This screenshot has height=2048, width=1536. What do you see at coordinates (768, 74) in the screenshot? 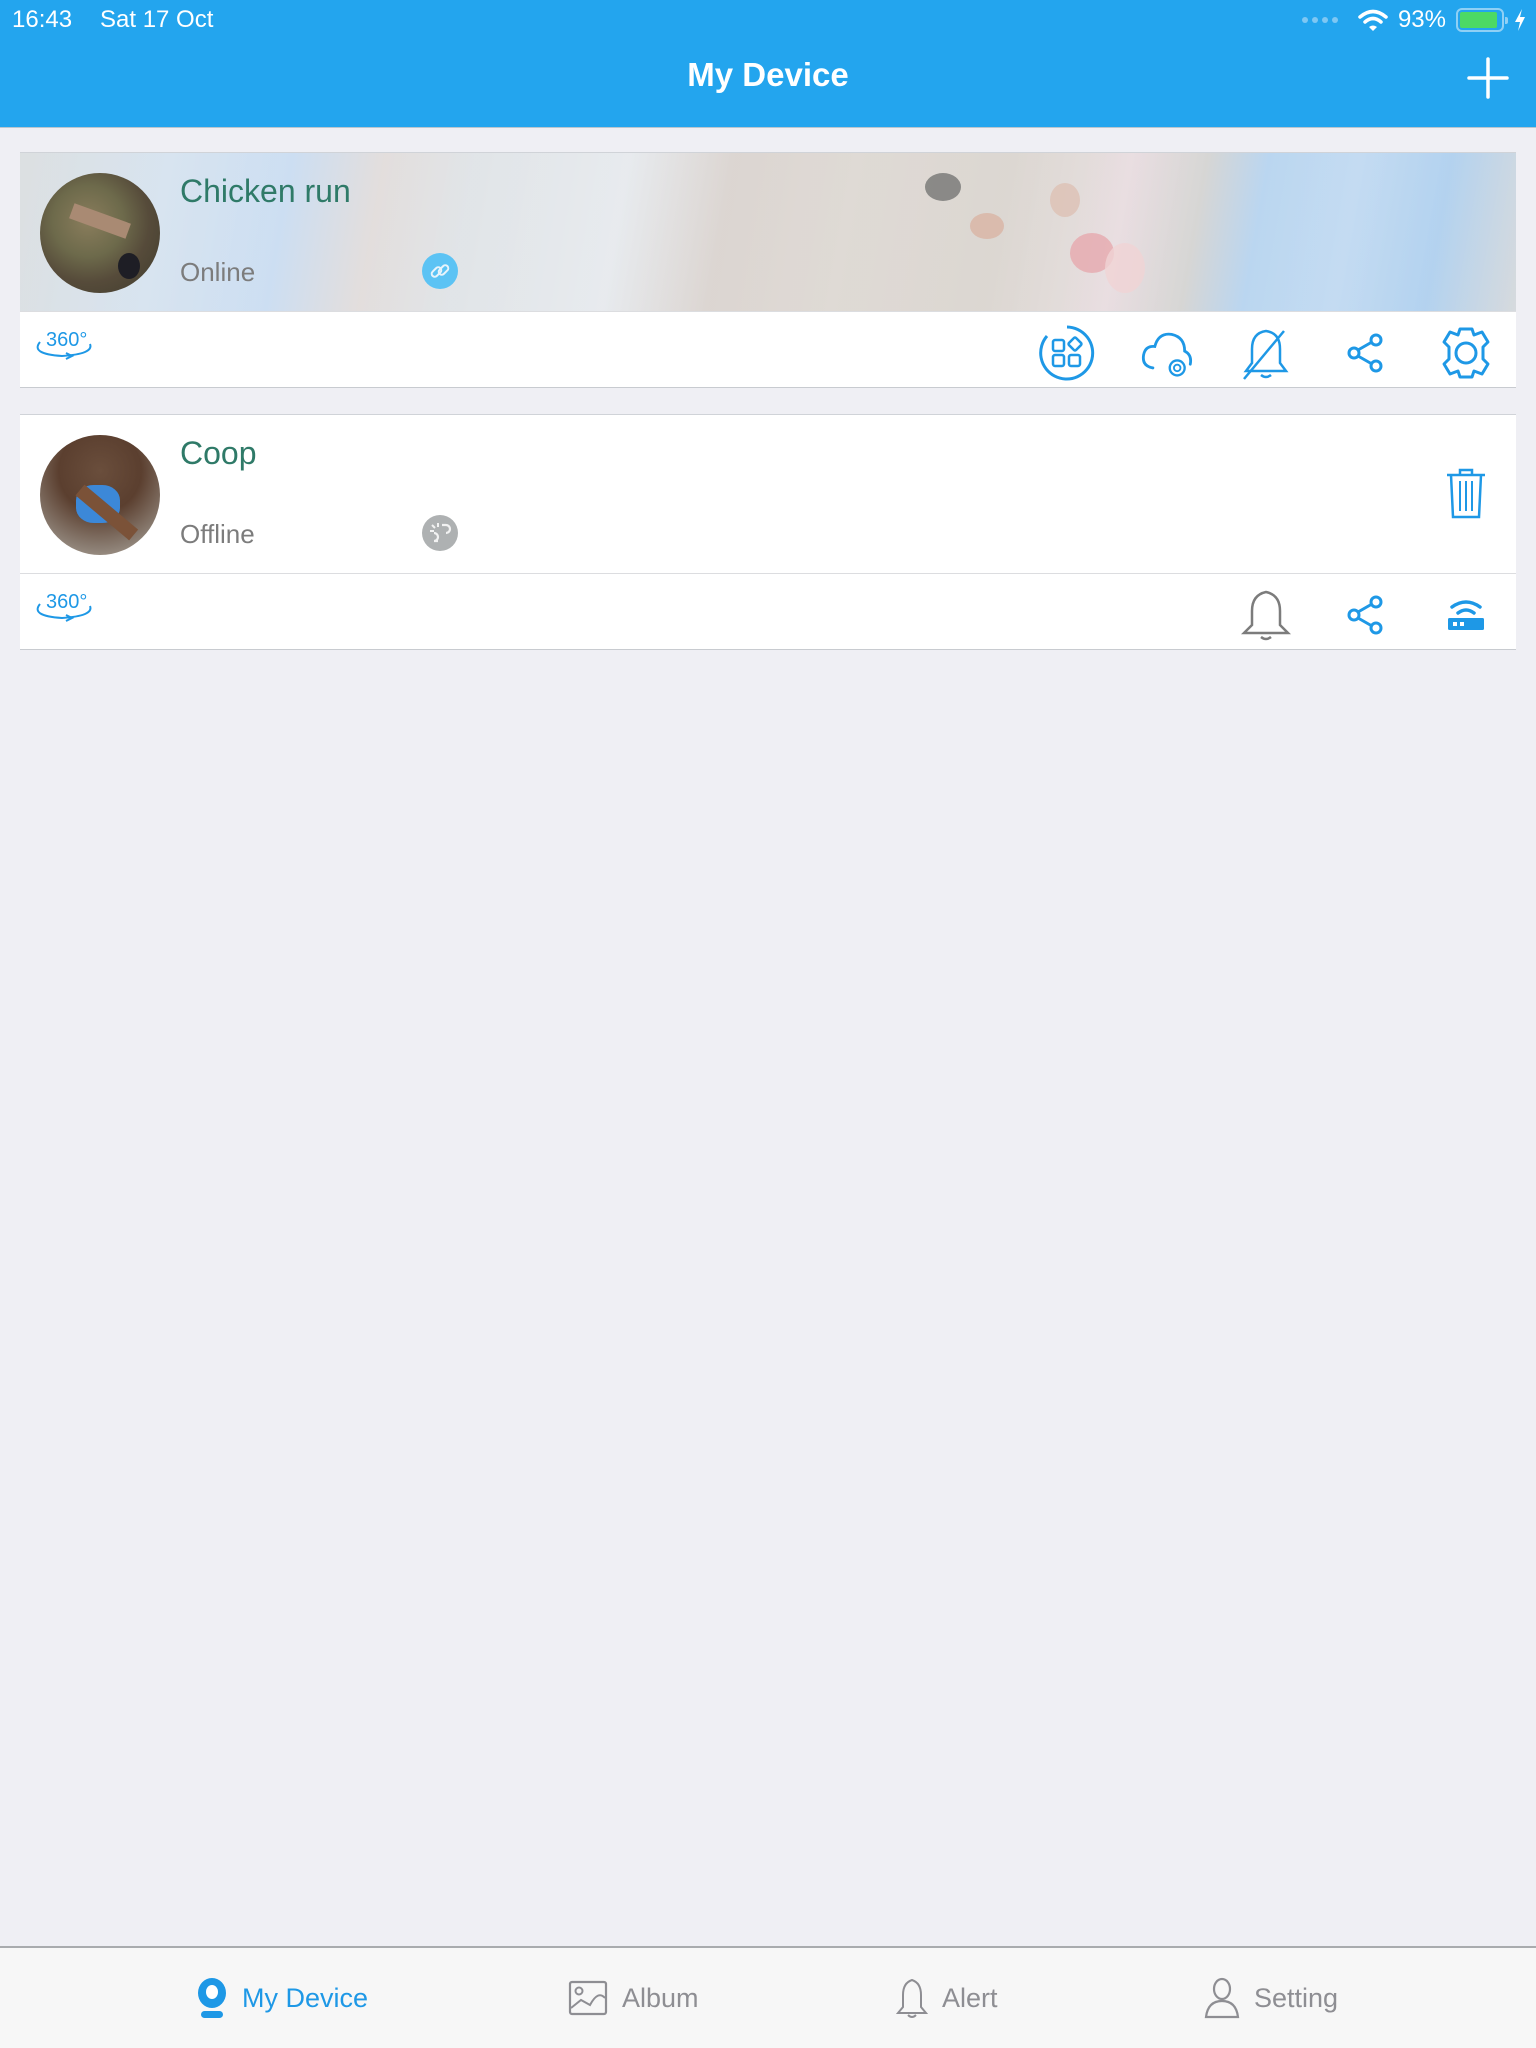
I see `page-title: My Device` at bounding box center [768, 74].